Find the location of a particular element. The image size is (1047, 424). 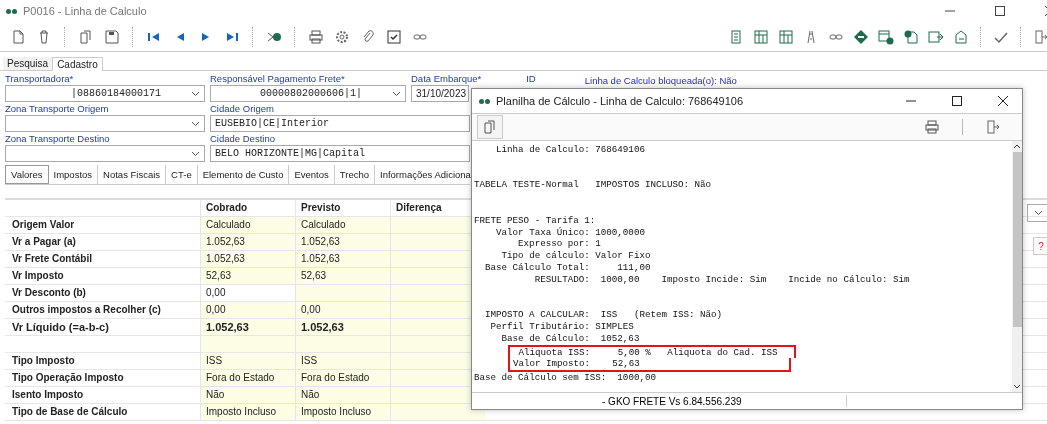

tab: Notas Fiscais is located at coordinates (132, 174).